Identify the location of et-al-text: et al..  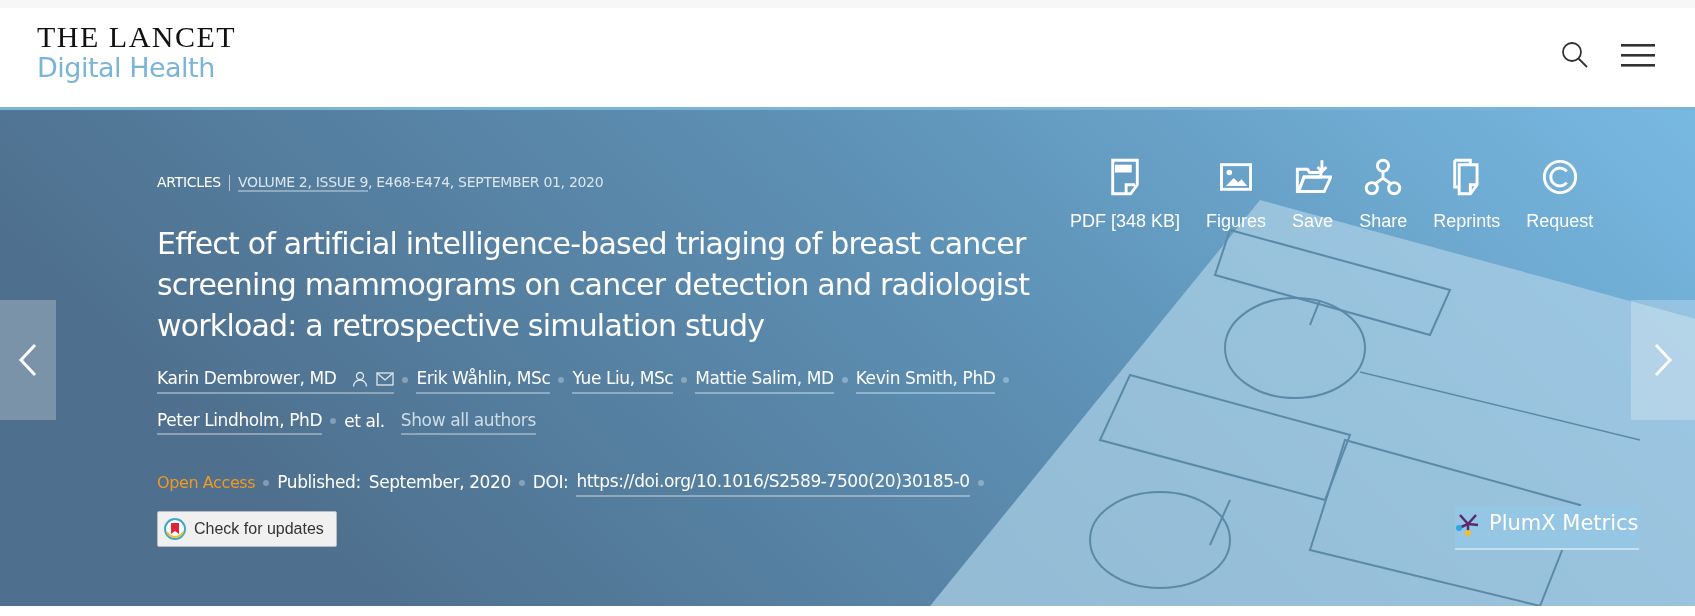
(364, 421).